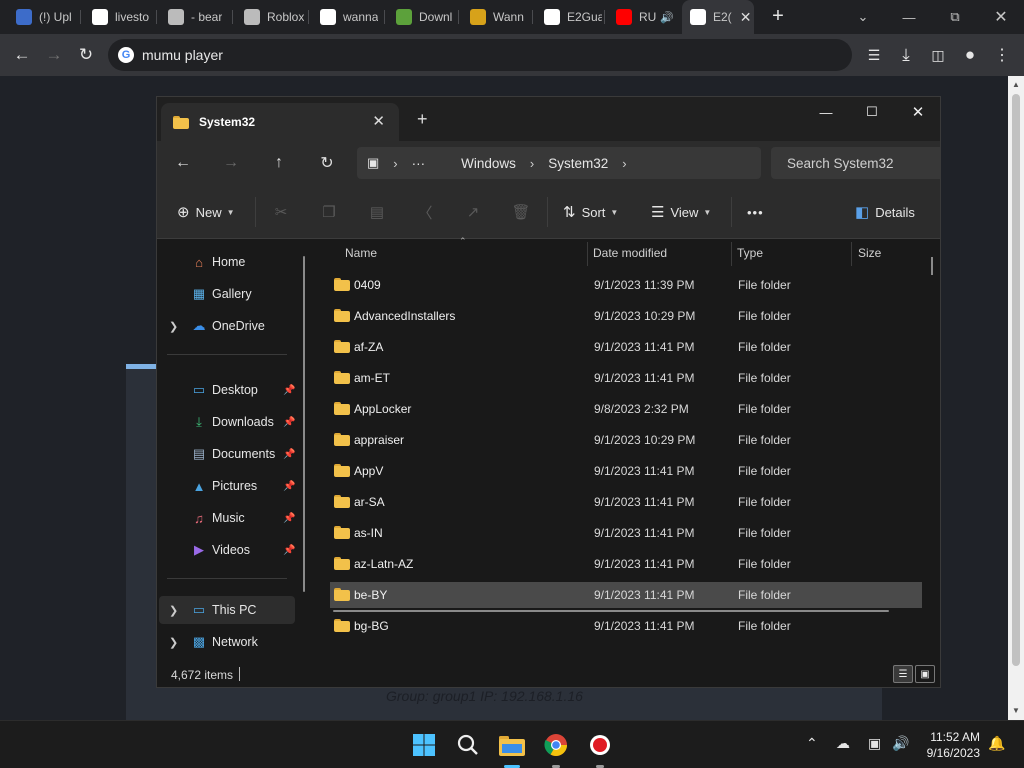 The width and height of the screenshot is (1024, 768). I want to click on nav-item-home: ⌂ Home, so click(227, 262).